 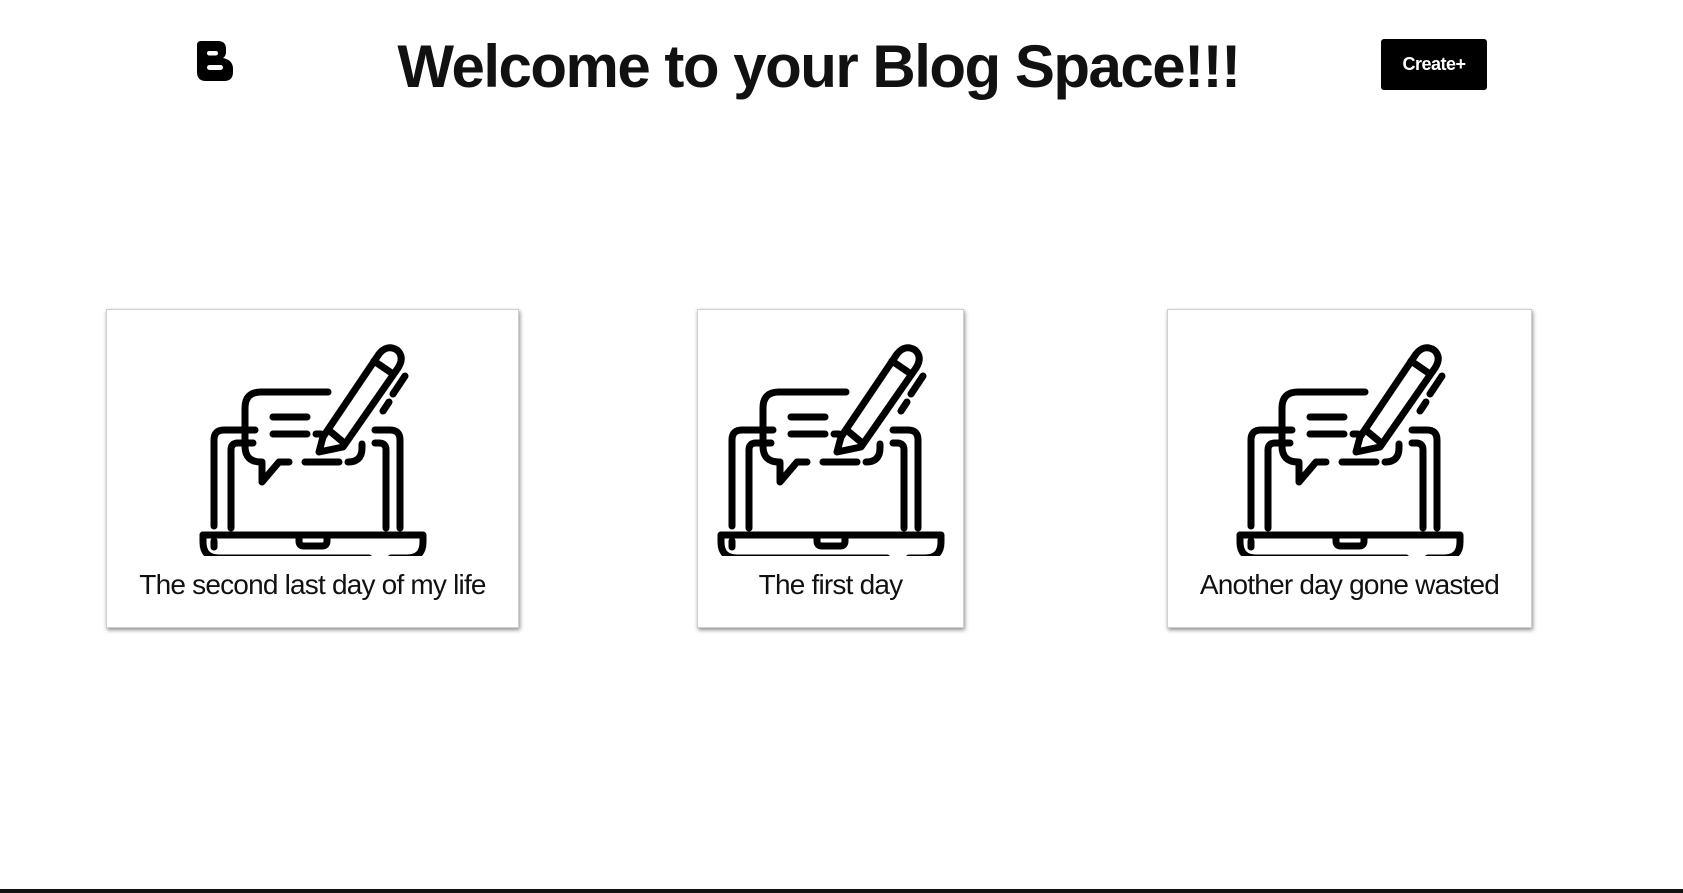 I want to click on post-card: The second last day of my life, so click(x=312, y=468).